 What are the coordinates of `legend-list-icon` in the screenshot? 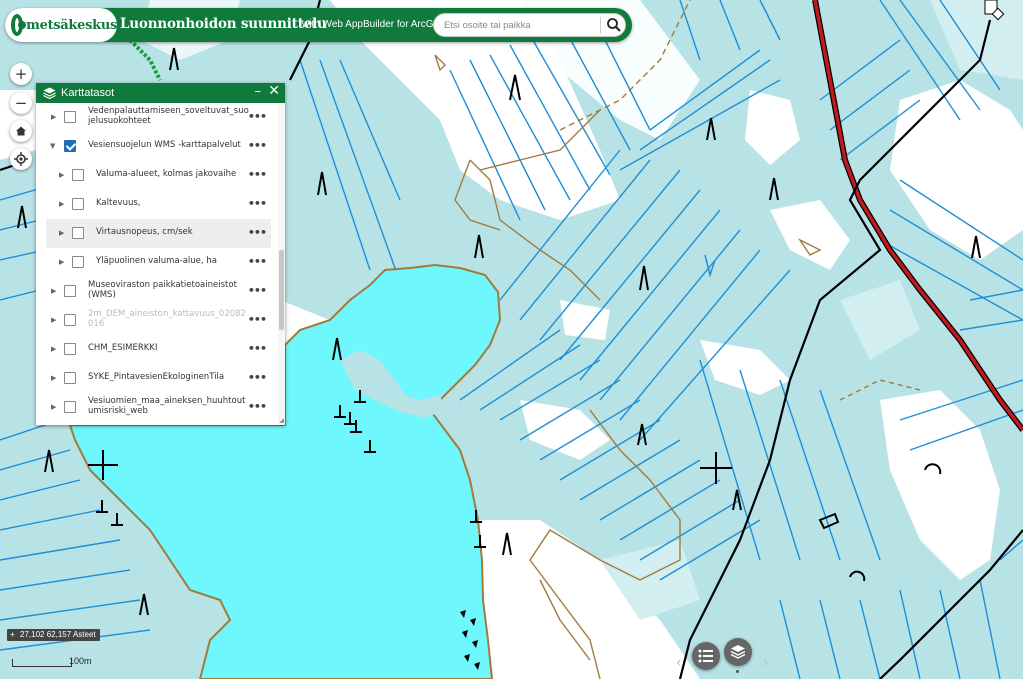 It's located at (705, 656).